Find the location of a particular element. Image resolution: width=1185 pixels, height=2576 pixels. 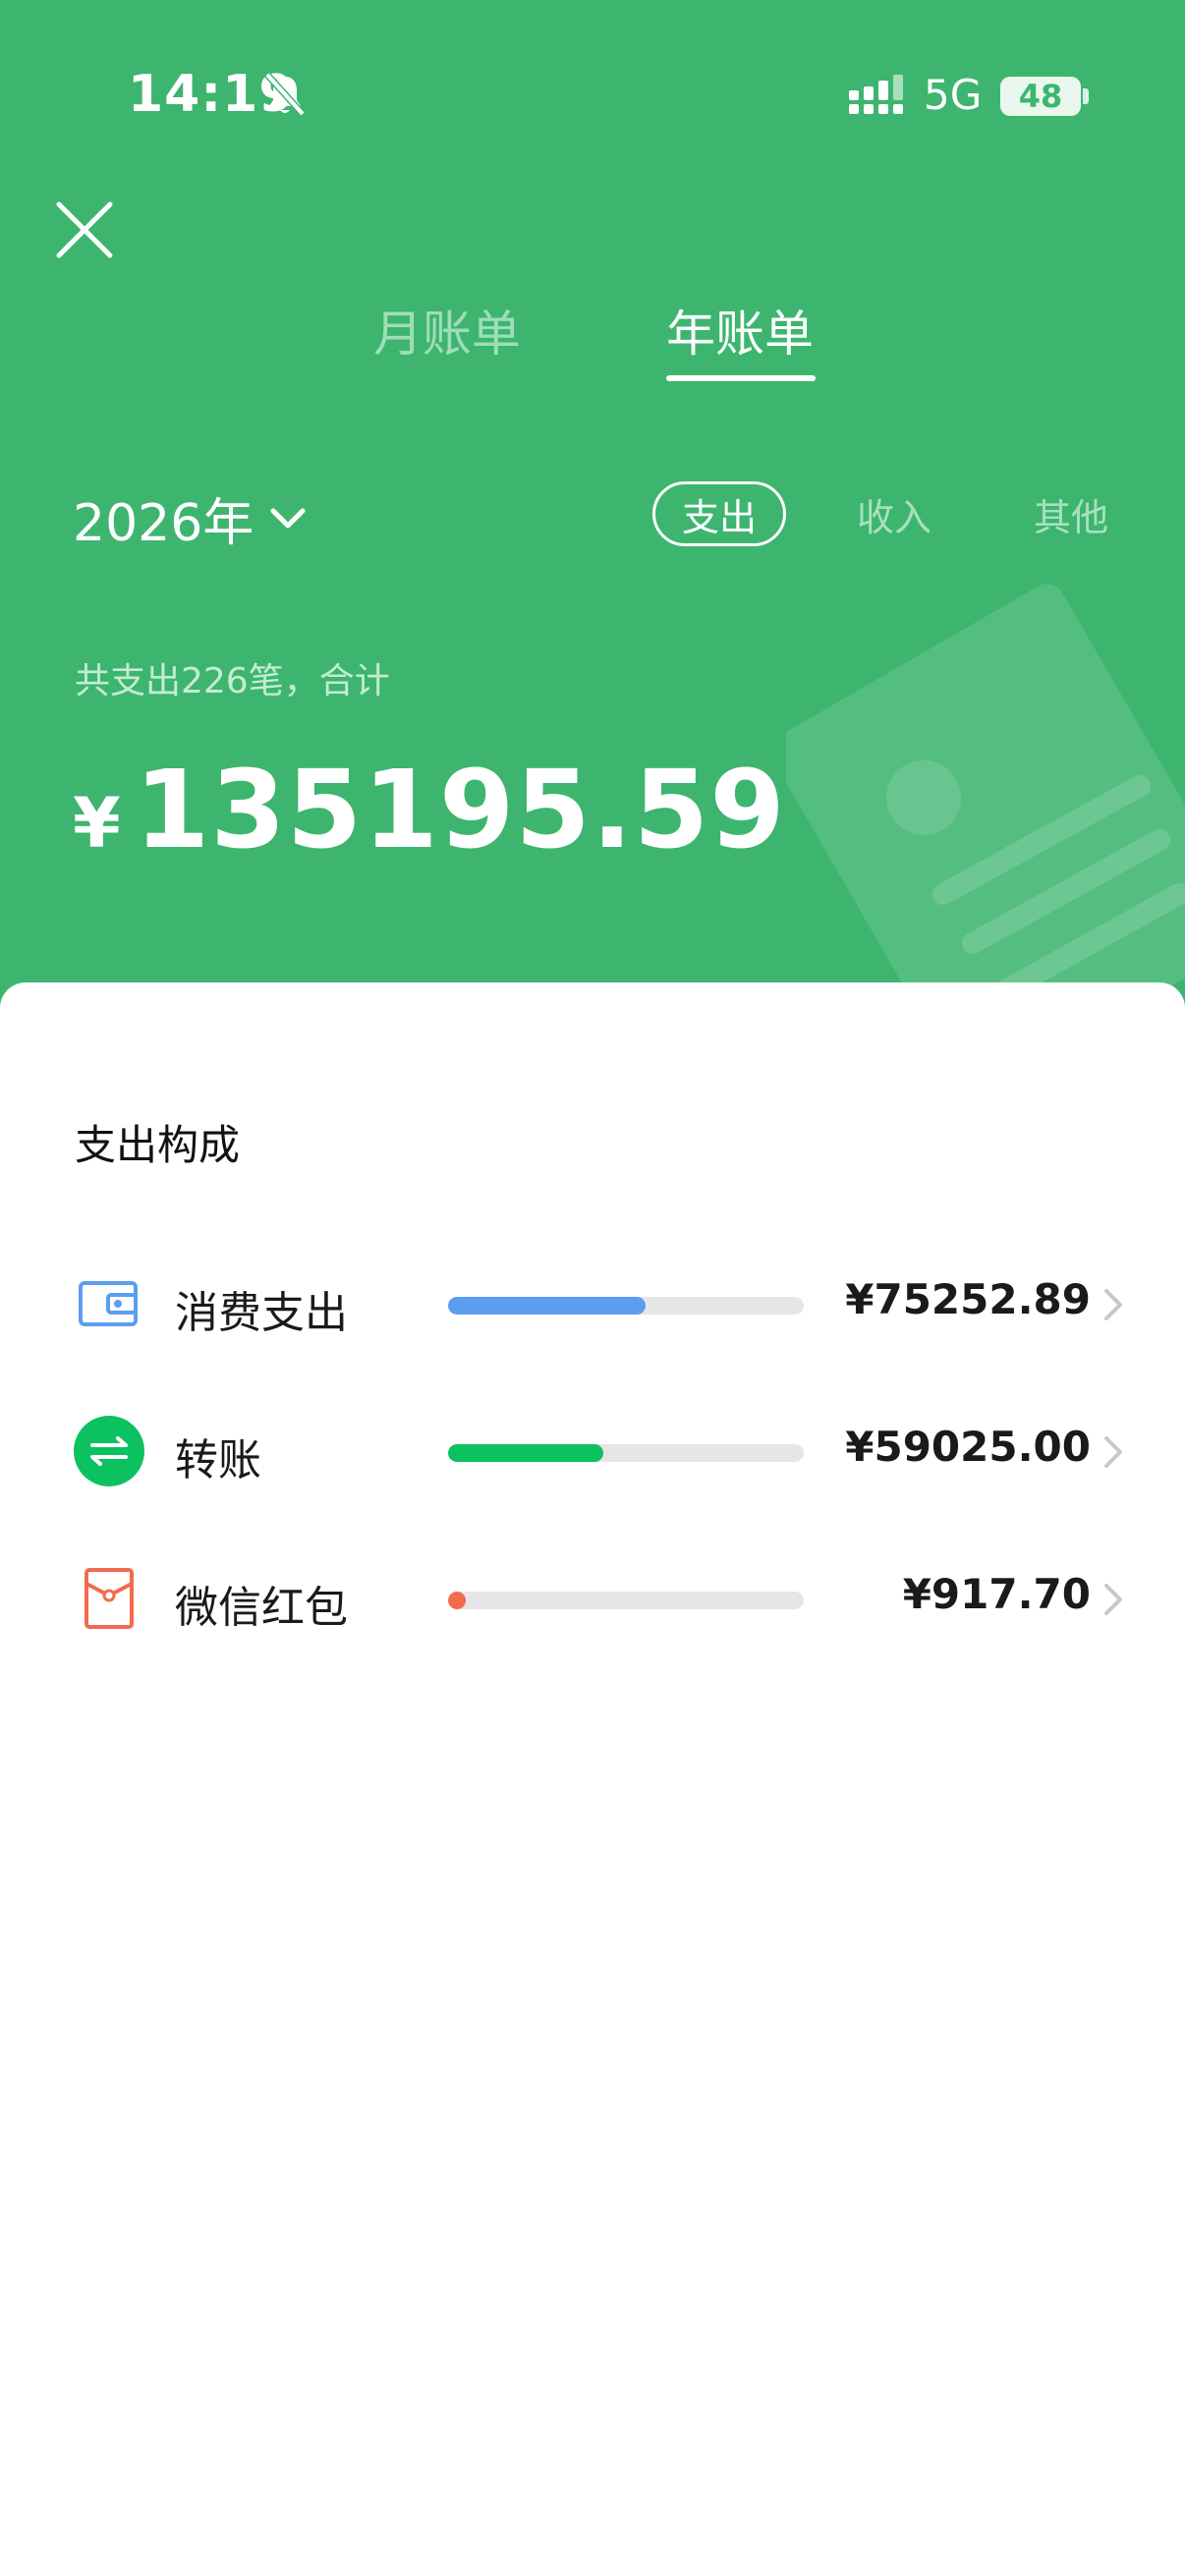

total-amount: ¥ 135195.59 is located at coordinates (430, 809).